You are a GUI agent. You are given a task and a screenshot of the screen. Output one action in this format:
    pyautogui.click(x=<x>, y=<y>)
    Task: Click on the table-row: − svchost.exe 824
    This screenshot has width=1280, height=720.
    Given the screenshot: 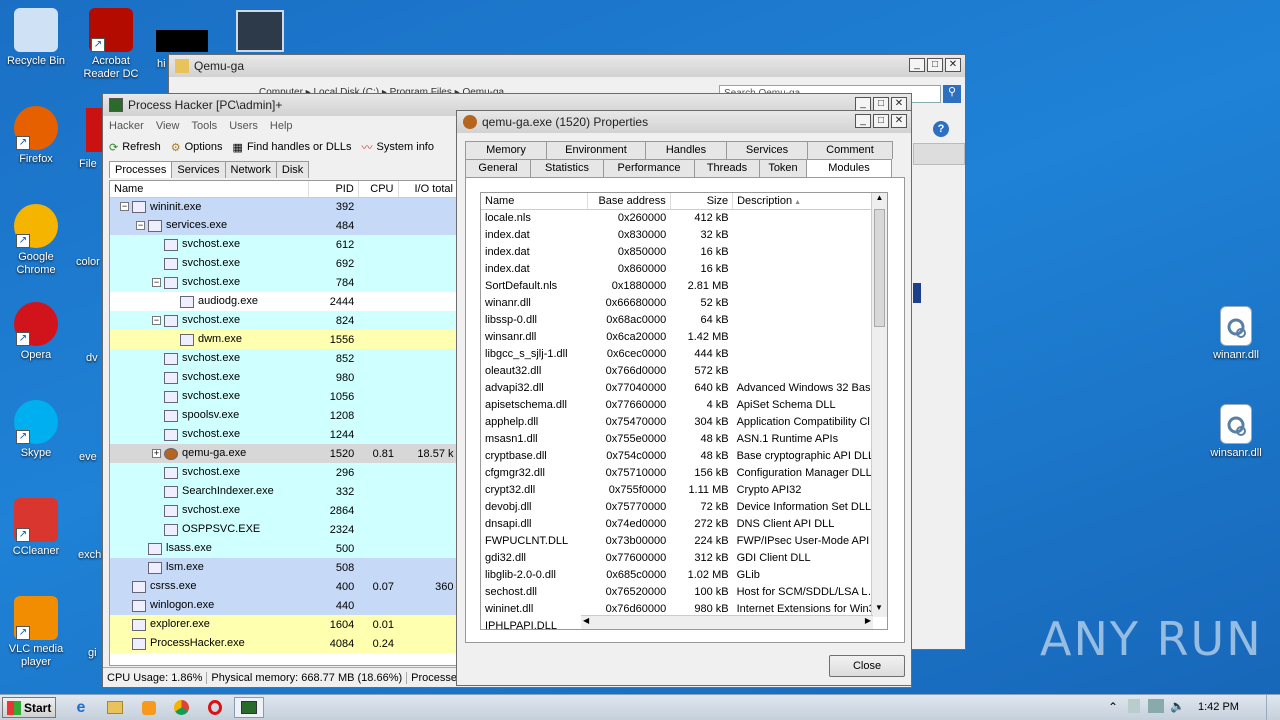 What is the action you would take?
    pyautogui.click(x=284, y=320)
    